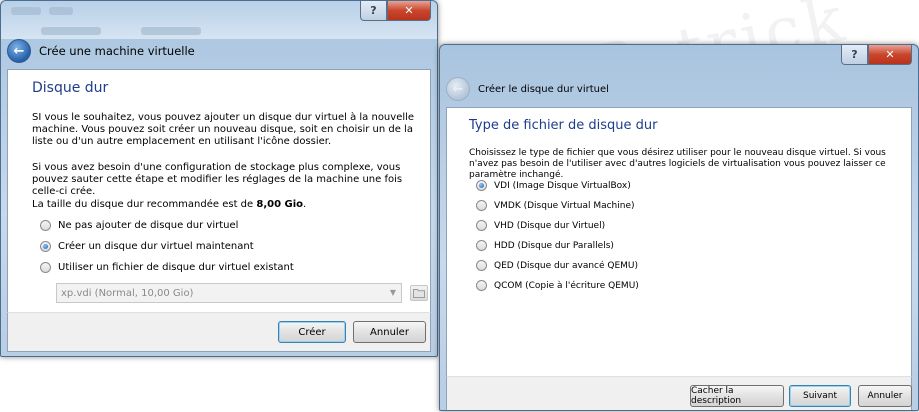 The width and height of the screenshot is (919, 412). I want to click on button-bar: Cacher la description Suivant Annuler, so click(679, 393).